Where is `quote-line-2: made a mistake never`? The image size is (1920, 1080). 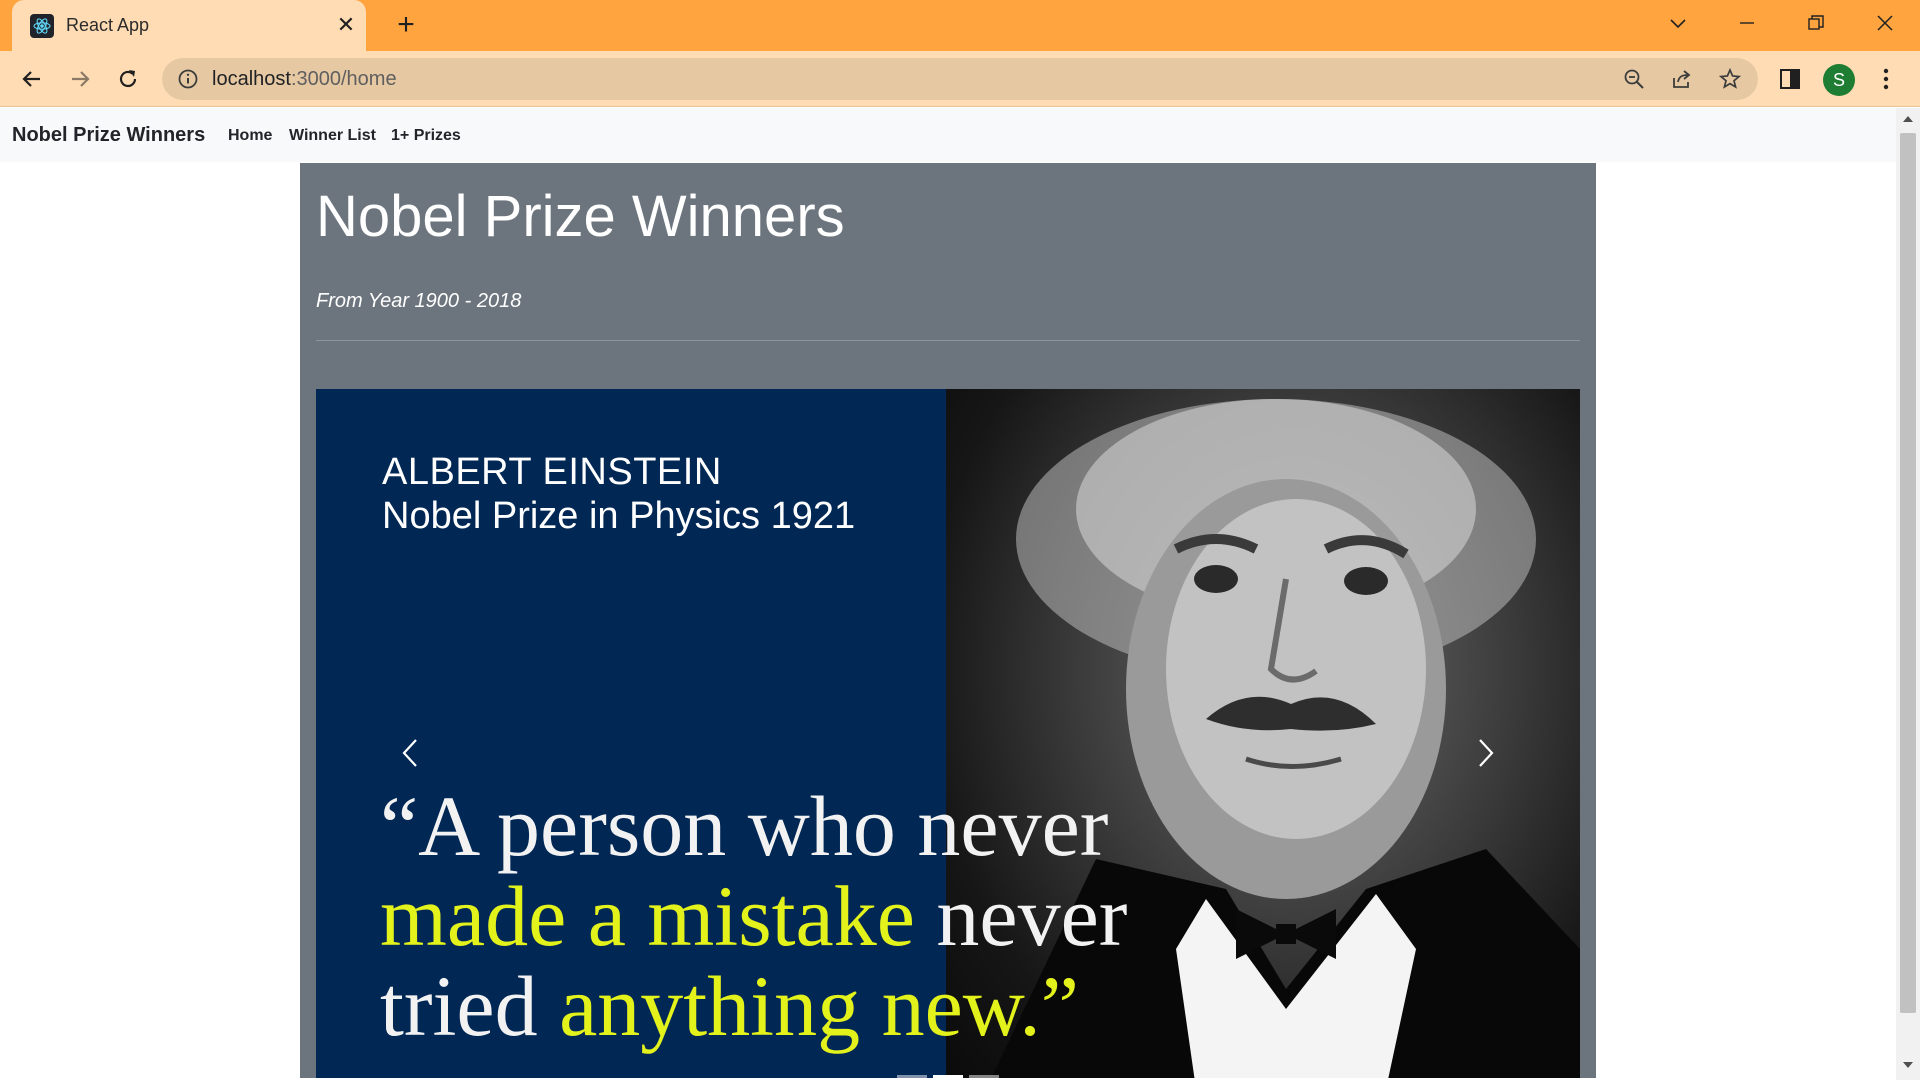
quote-line-2: made a mistake never is located at coordinates (820, 916).